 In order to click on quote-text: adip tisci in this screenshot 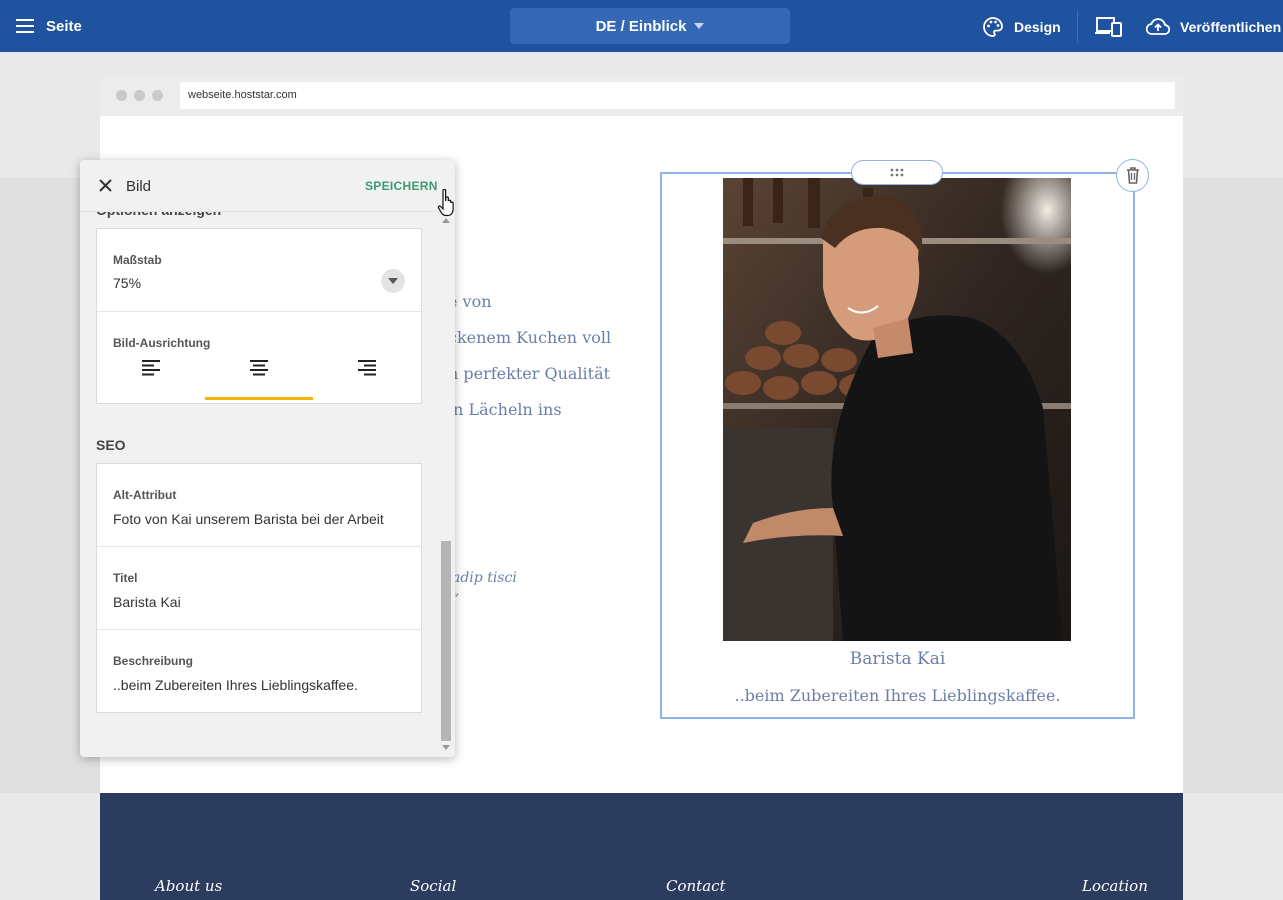, I will do `click(484, 578)`.